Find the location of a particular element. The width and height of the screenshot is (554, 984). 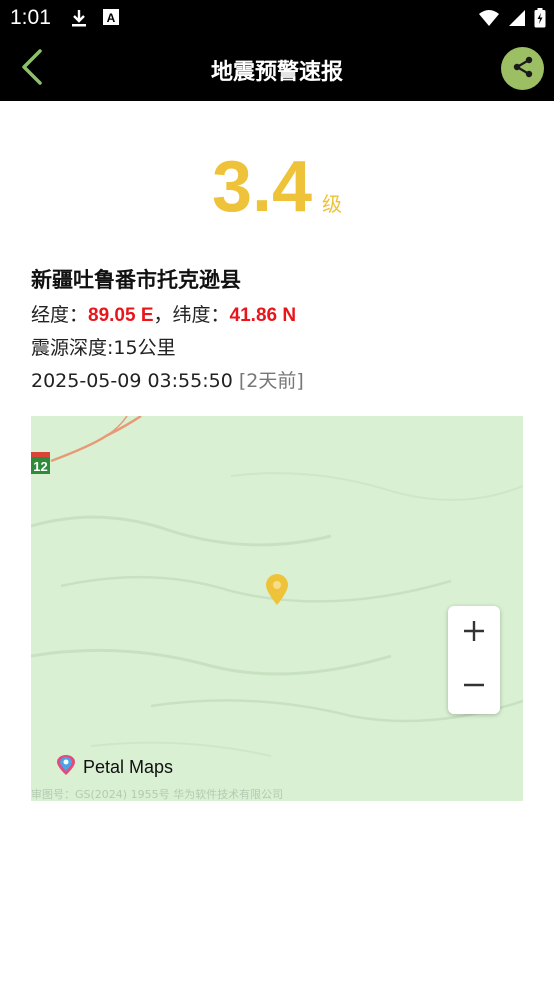

magnitude-value: 3.4 is located at coordinates (262, 187).